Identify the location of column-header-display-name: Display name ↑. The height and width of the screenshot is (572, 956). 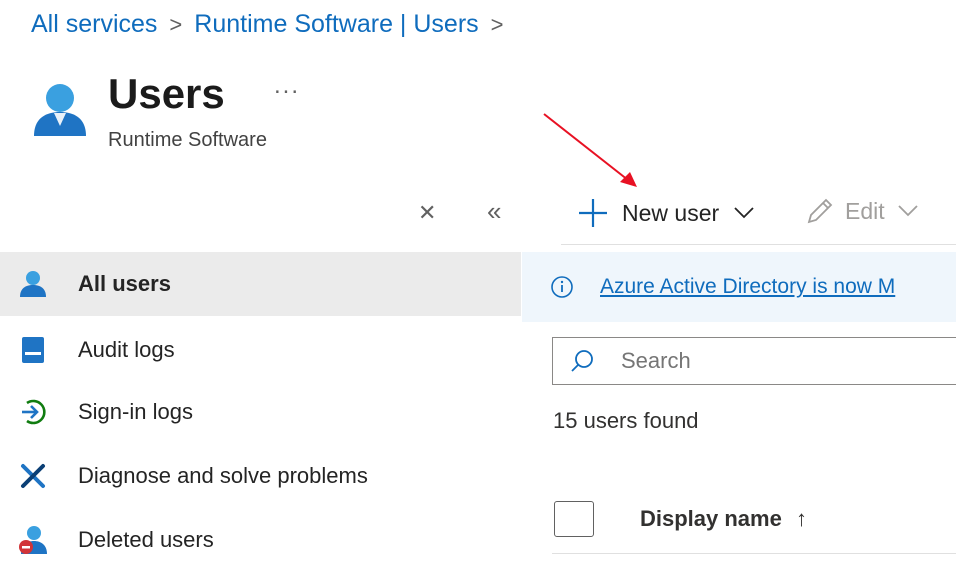
(723, 519).